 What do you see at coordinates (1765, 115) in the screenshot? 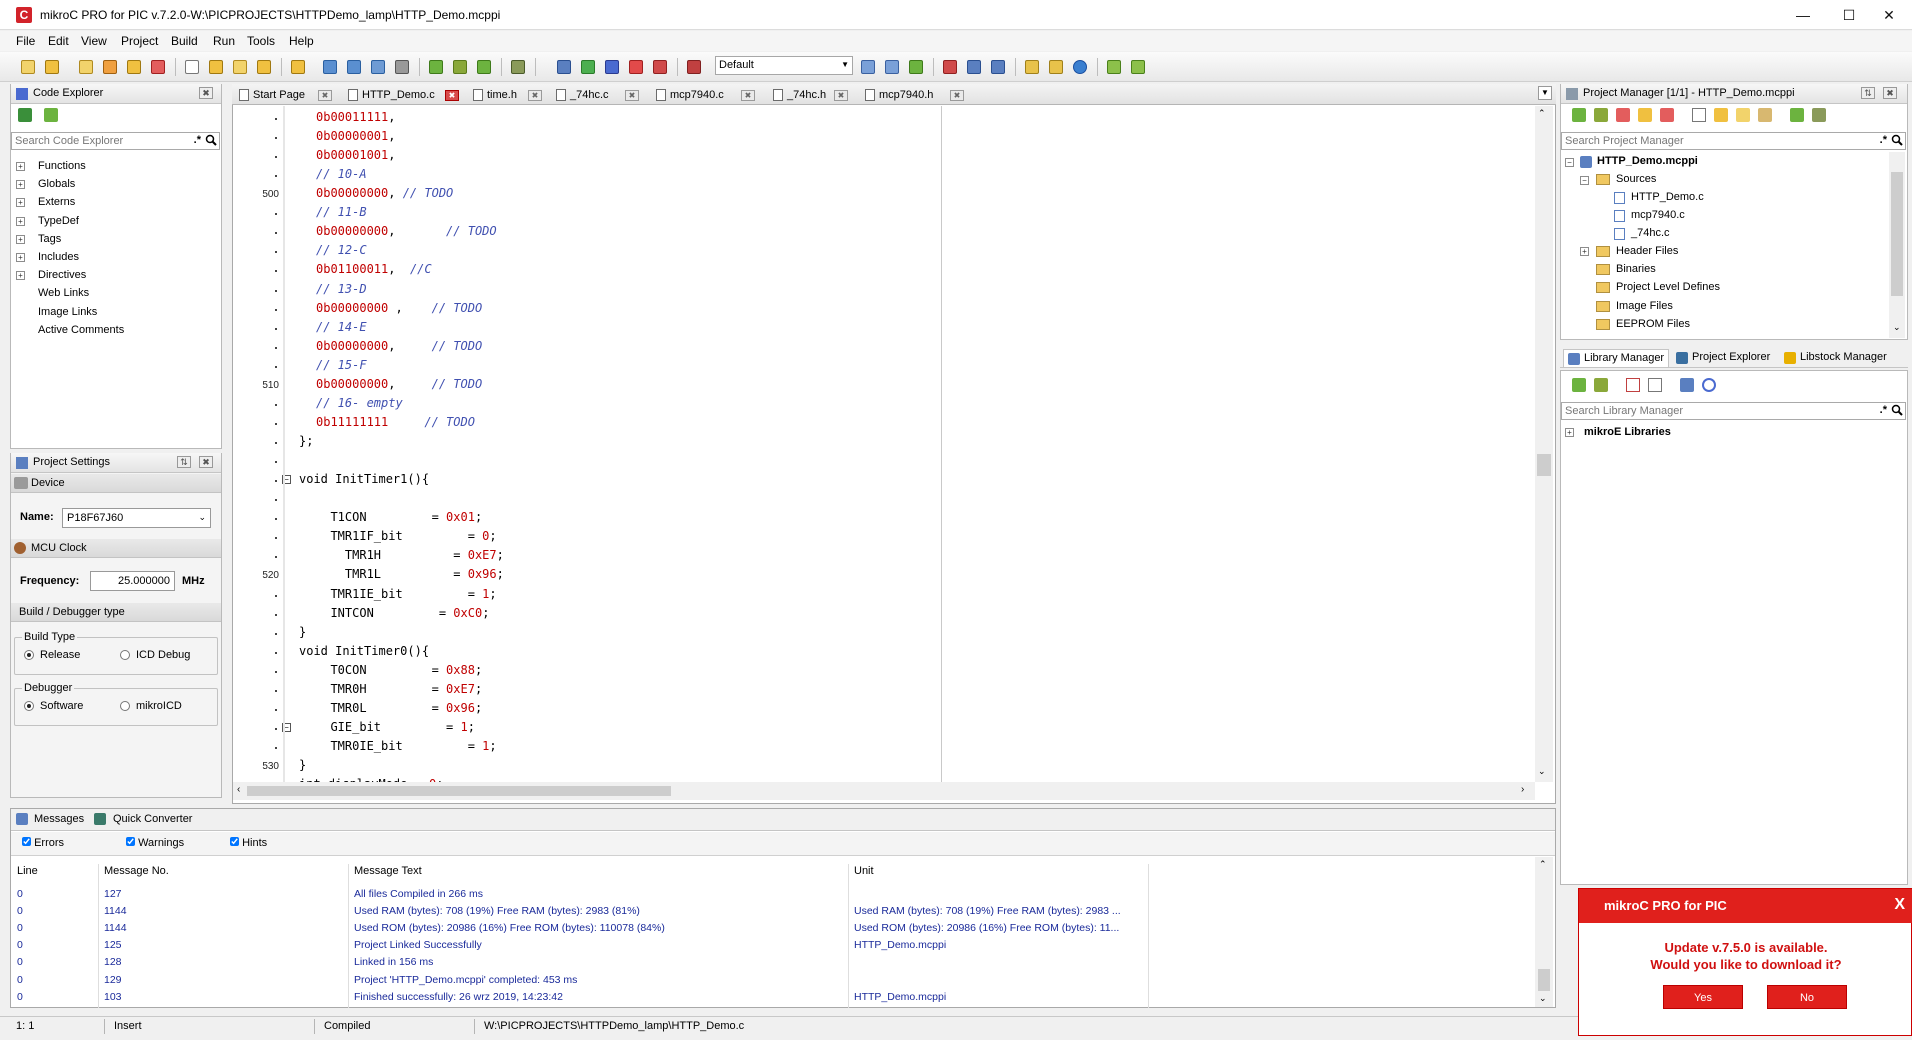
I see `edit-icon` at bounding box center [1765, 115].